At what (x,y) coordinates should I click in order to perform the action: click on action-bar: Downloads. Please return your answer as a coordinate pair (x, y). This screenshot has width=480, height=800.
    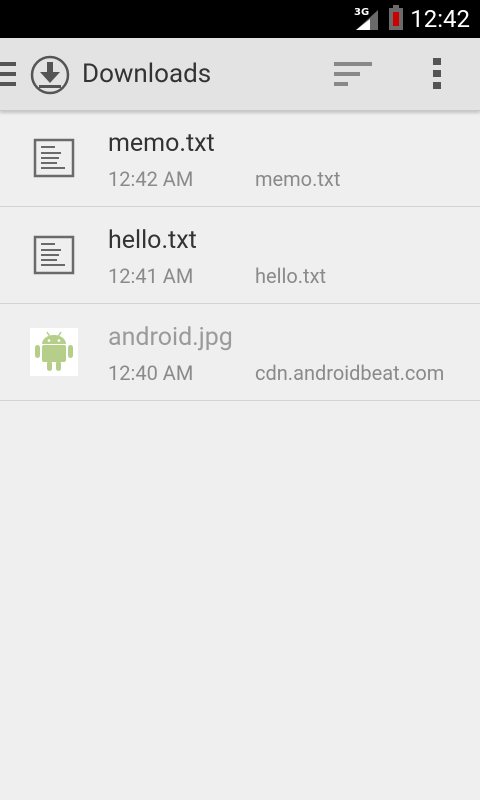
    Looking at the image, I should click on (240, 74).